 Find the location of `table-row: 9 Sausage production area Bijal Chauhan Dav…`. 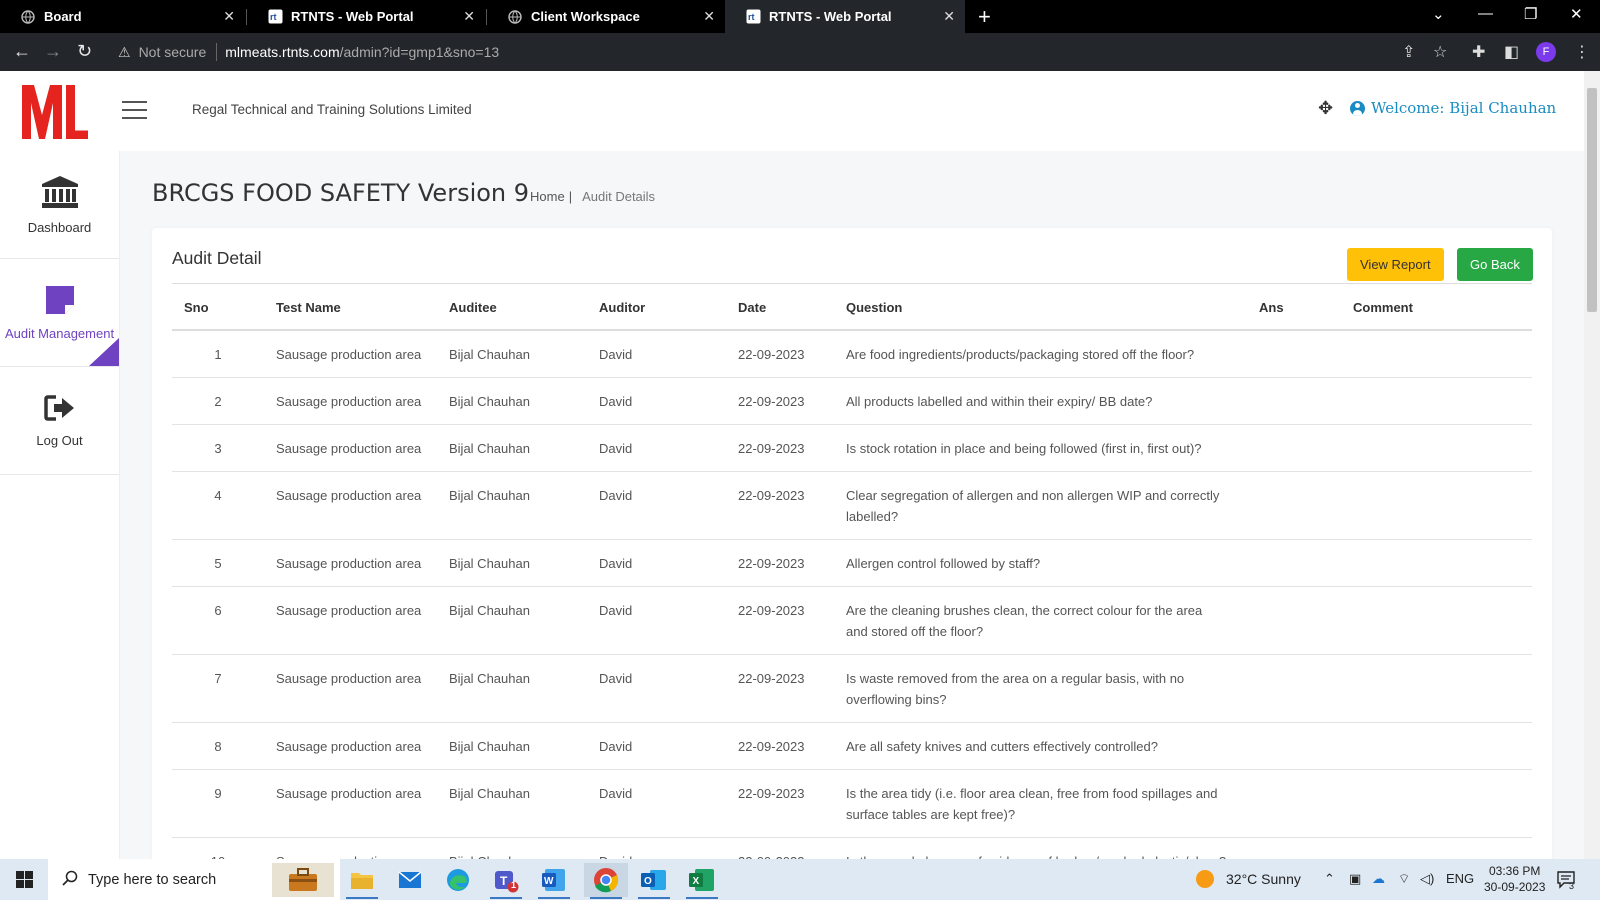

table-row: 9 Sausage production area Bijal Chauhan Dav… is located at coordinates (852, 803).